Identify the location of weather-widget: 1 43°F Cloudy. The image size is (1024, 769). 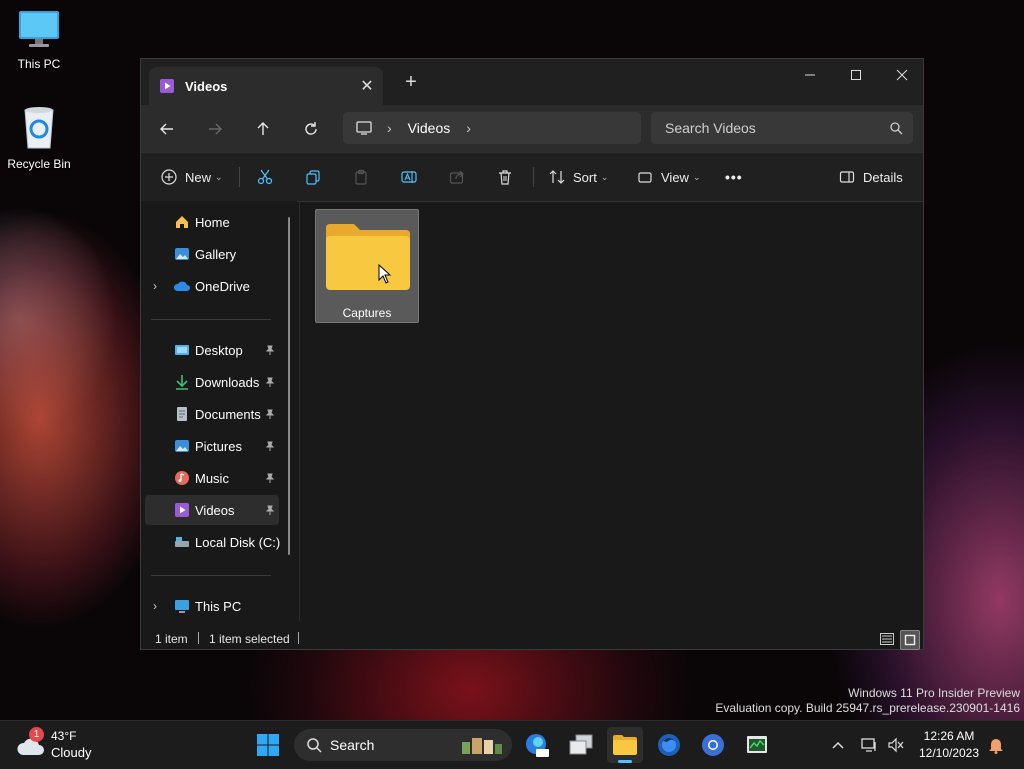
(66, 745).